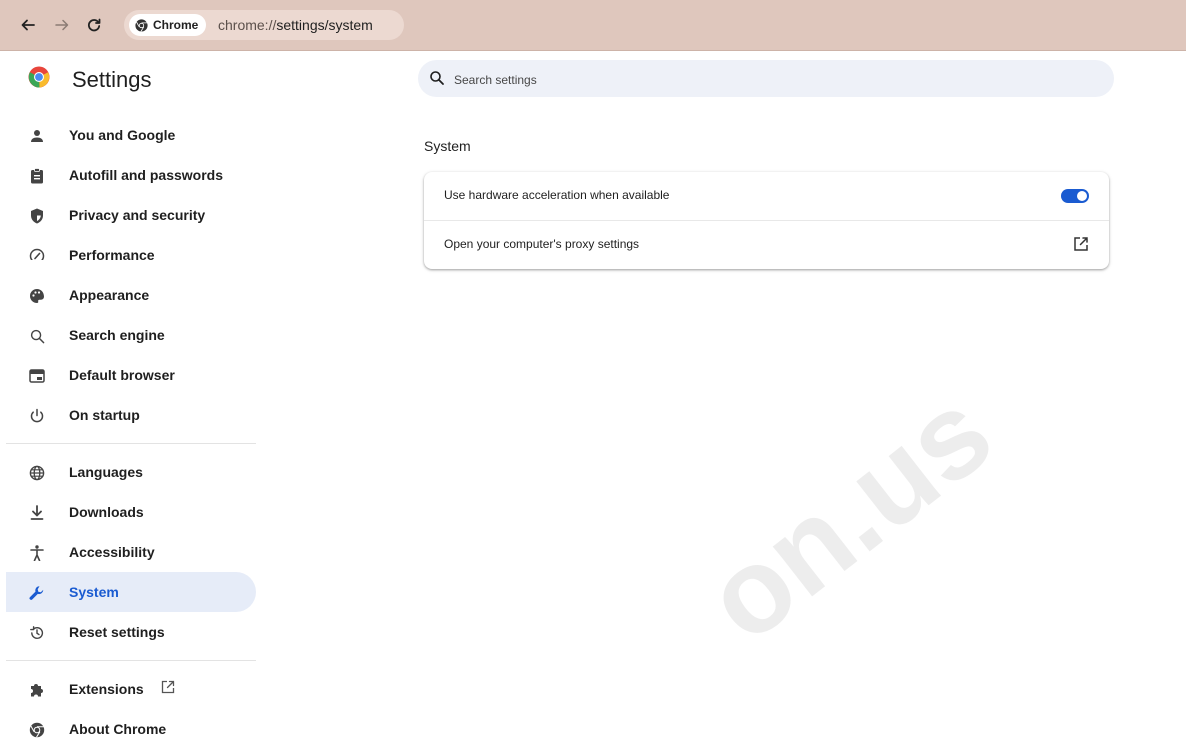 This screenshot has width=1186, height=749. I want to click on wrench-icon, so click(37, 593).